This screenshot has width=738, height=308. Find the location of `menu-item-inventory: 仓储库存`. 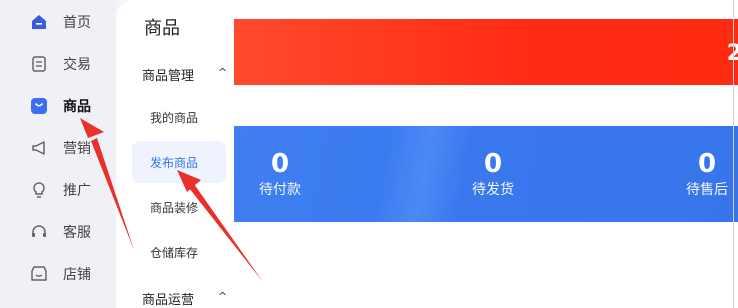

menu-item-inventory: 仓储库存 is located at coordinates (179, 252).